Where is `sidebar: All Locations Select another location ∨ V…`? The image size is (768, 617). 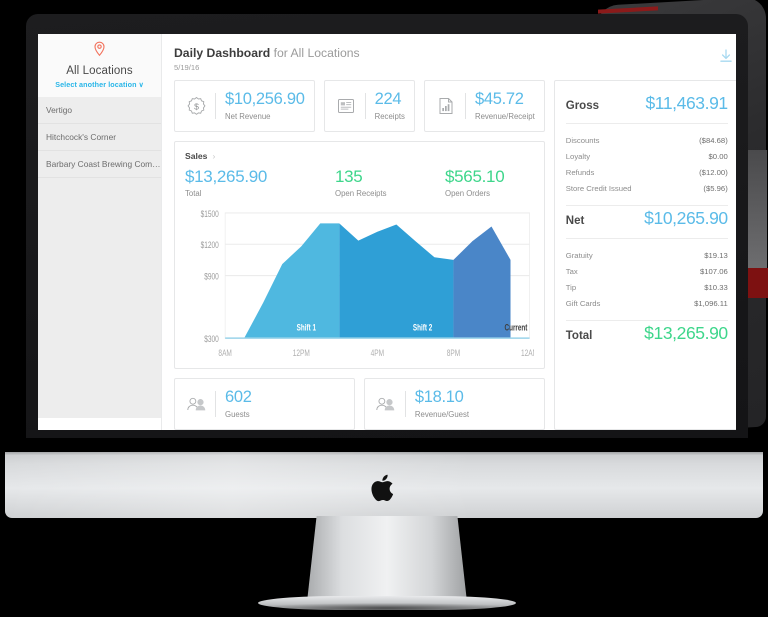 sidebar: All Locations Select another location ∨ V… is located at coordinates (100, 232).